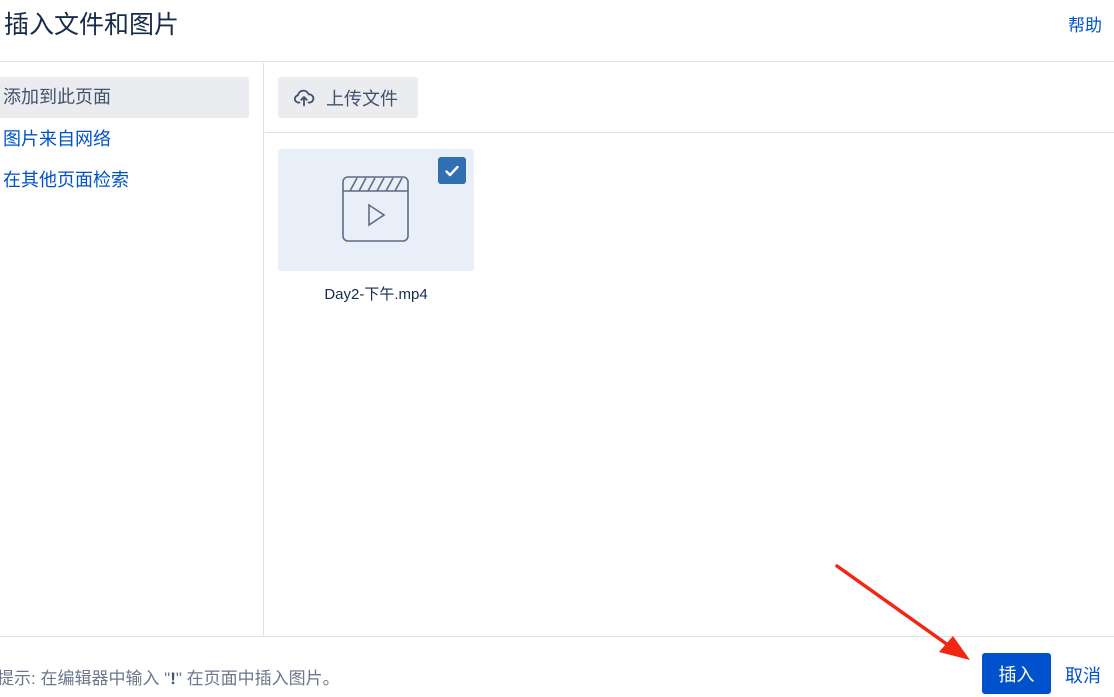 This screenshot has width=1114, height=697. Describe the element at coordinates (124, 180) in the screenshot. I see `sidebar-item-search-other-pages: 在其他页面检索` at that location.